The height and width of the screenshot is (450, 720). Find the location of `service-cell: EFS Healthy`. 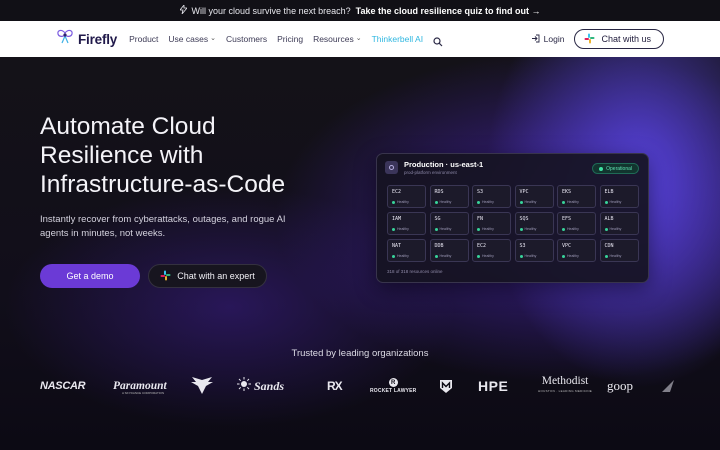

service-cell: EFS Healthy is located at coordinates (576, 223).